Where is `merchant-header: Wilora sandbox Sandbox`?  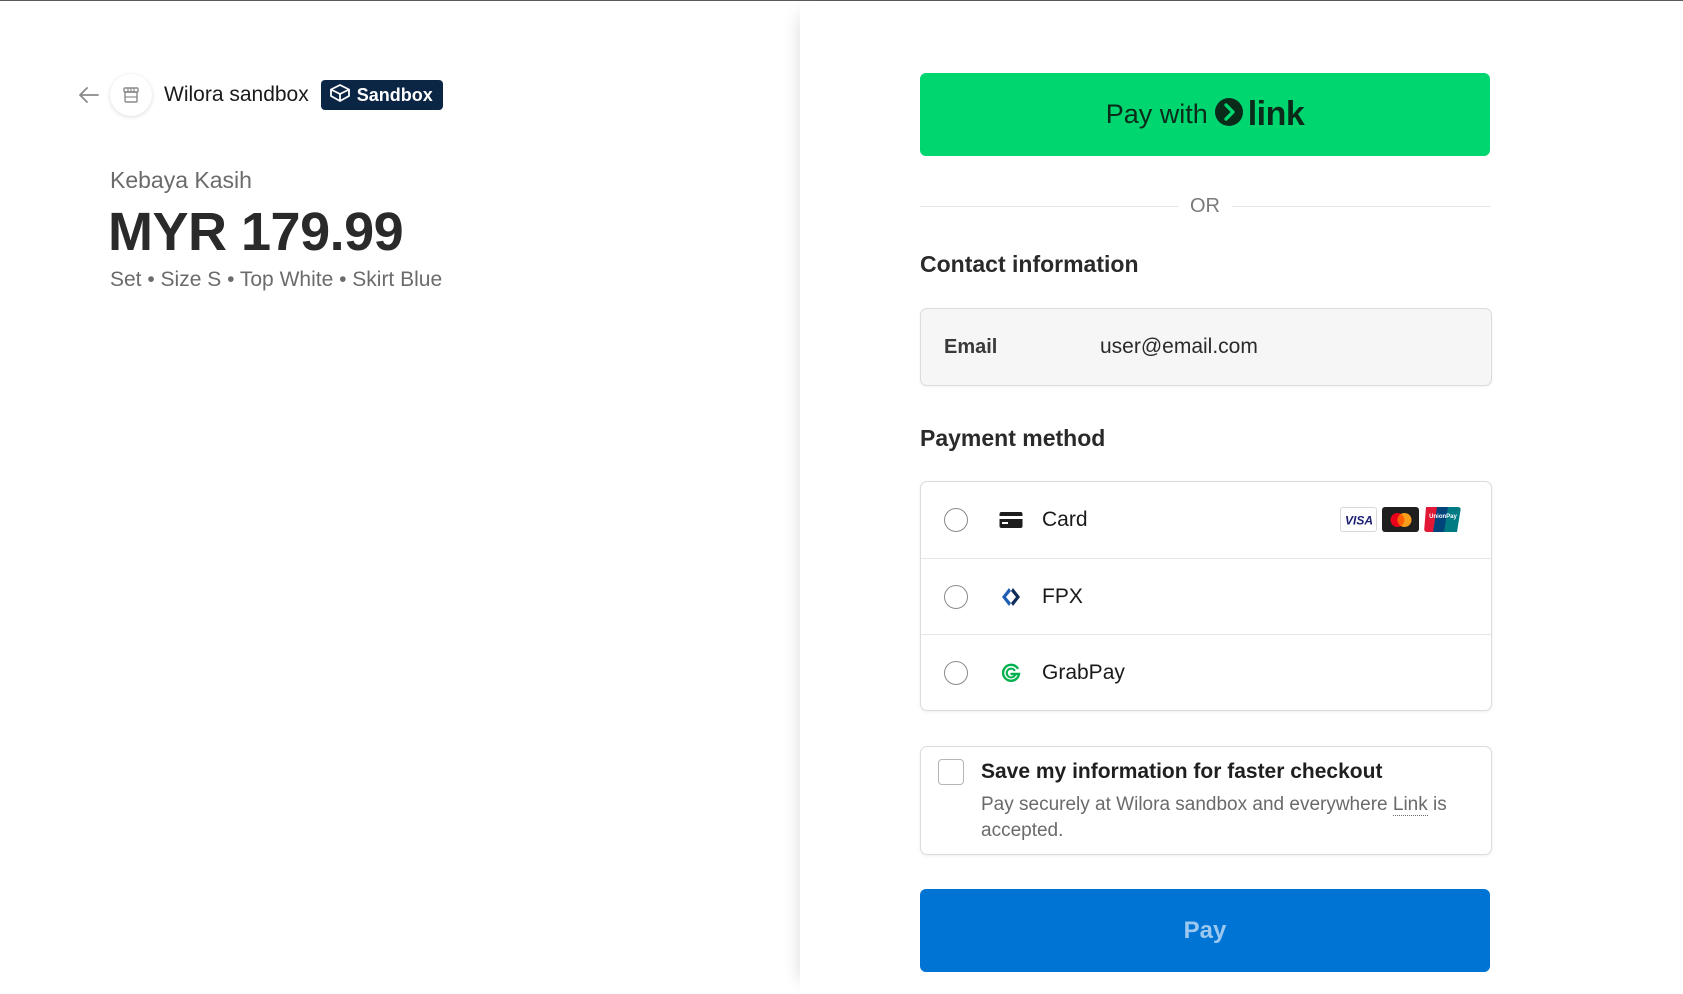
merchant-header: Wilora sandbox Sandbox is located at coordinates (260, 95).